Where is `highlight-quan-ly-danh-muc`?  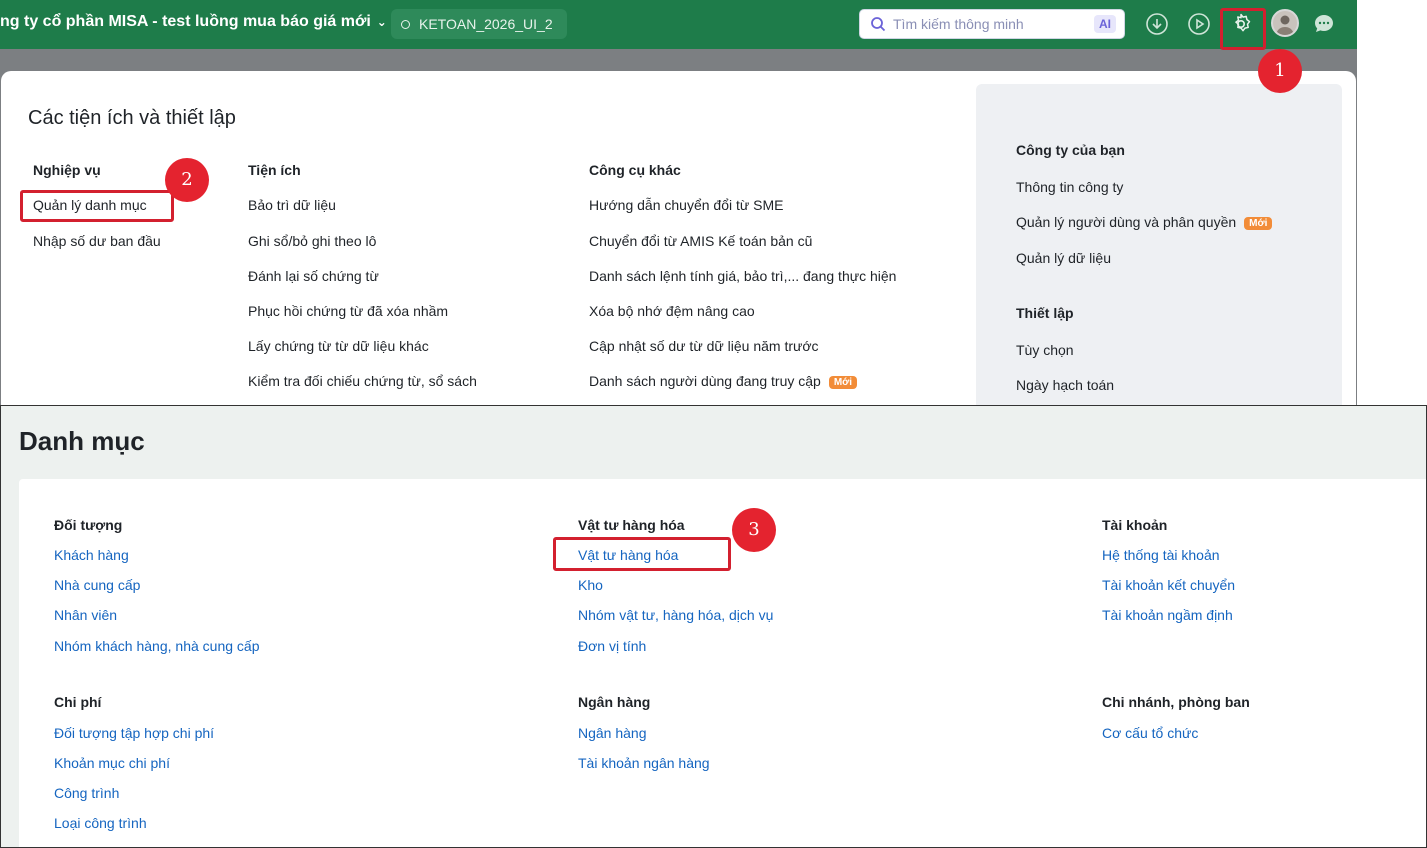
highlight-quan-ly-danh-muc is located at coordinates (97, 206).